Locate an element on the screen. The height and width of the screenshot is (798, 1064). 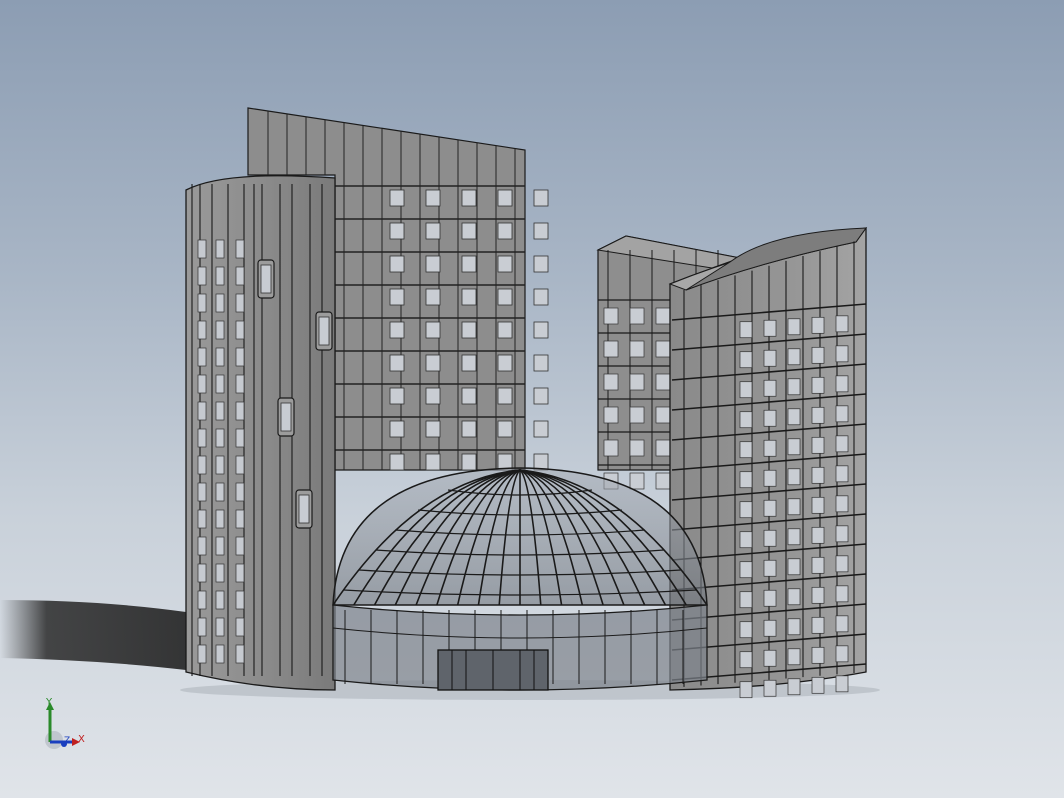
triad-x-label: X is located at coordinates (81, 739).